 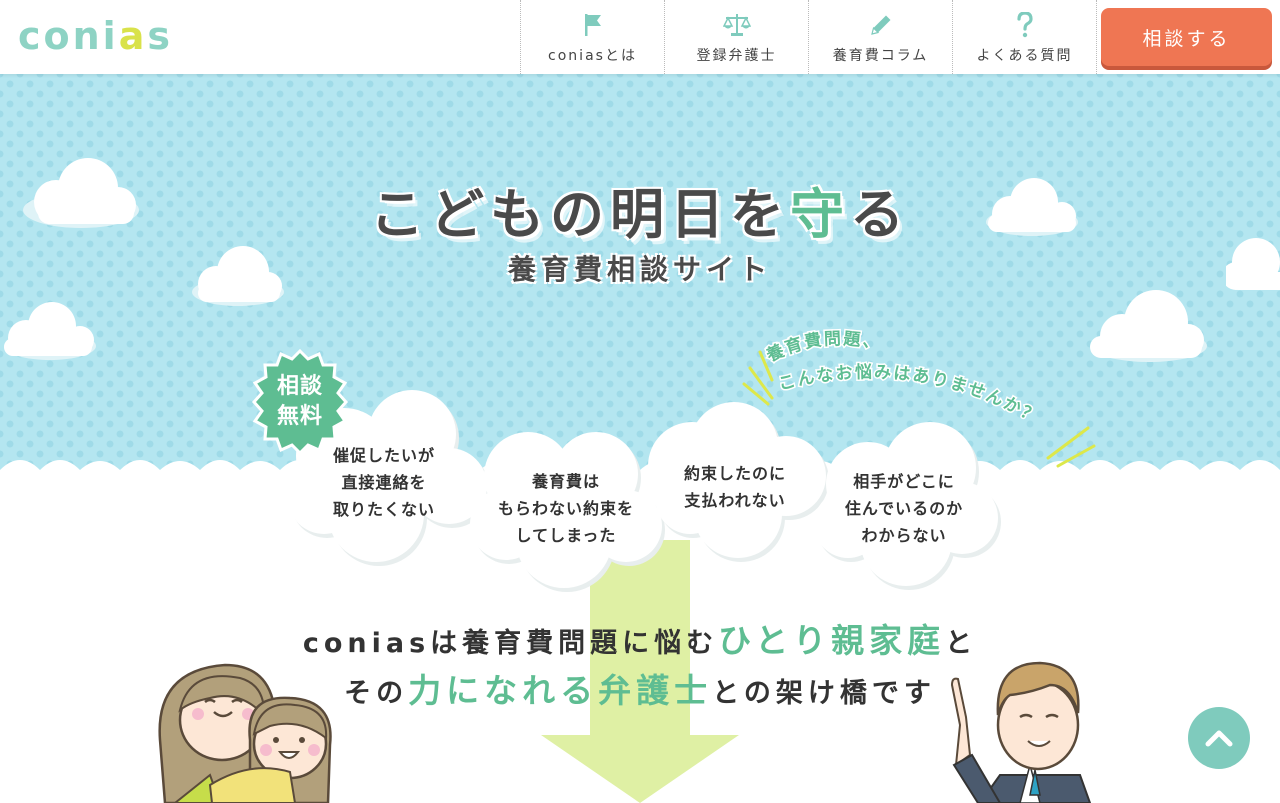 What do you see at coordinates (735, 500) in the screenshot?
I see `bubble-text-line: 支払われない` at bounding box center [735, 500].